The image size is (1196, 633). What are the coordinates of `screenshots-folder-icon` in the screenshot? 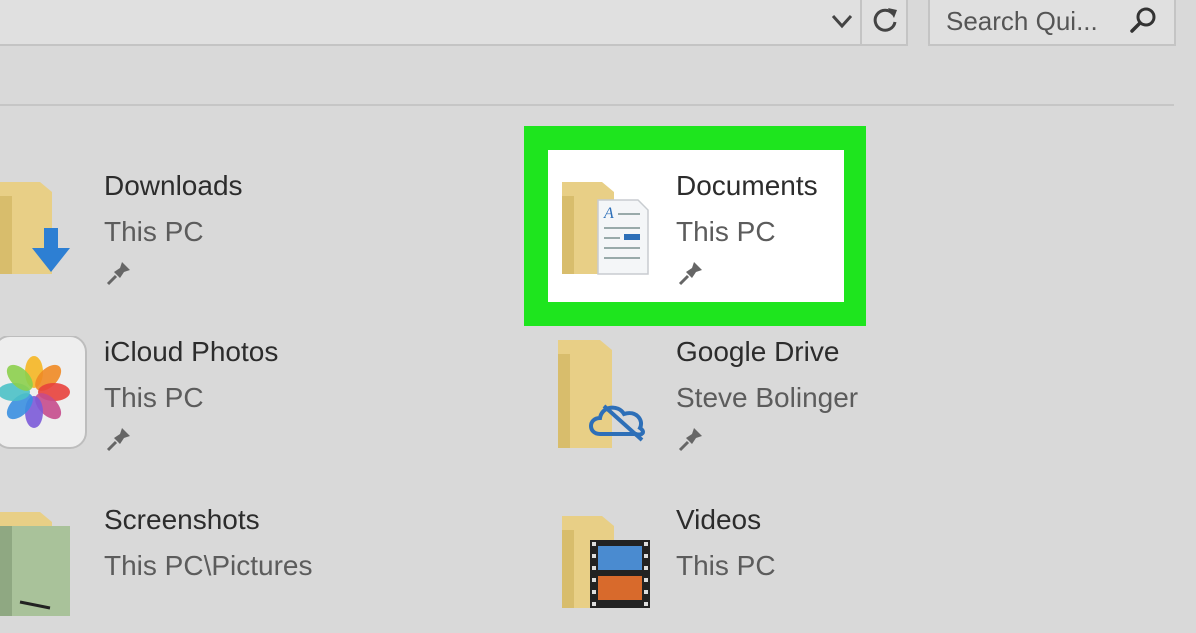 It's located at (45, 572).